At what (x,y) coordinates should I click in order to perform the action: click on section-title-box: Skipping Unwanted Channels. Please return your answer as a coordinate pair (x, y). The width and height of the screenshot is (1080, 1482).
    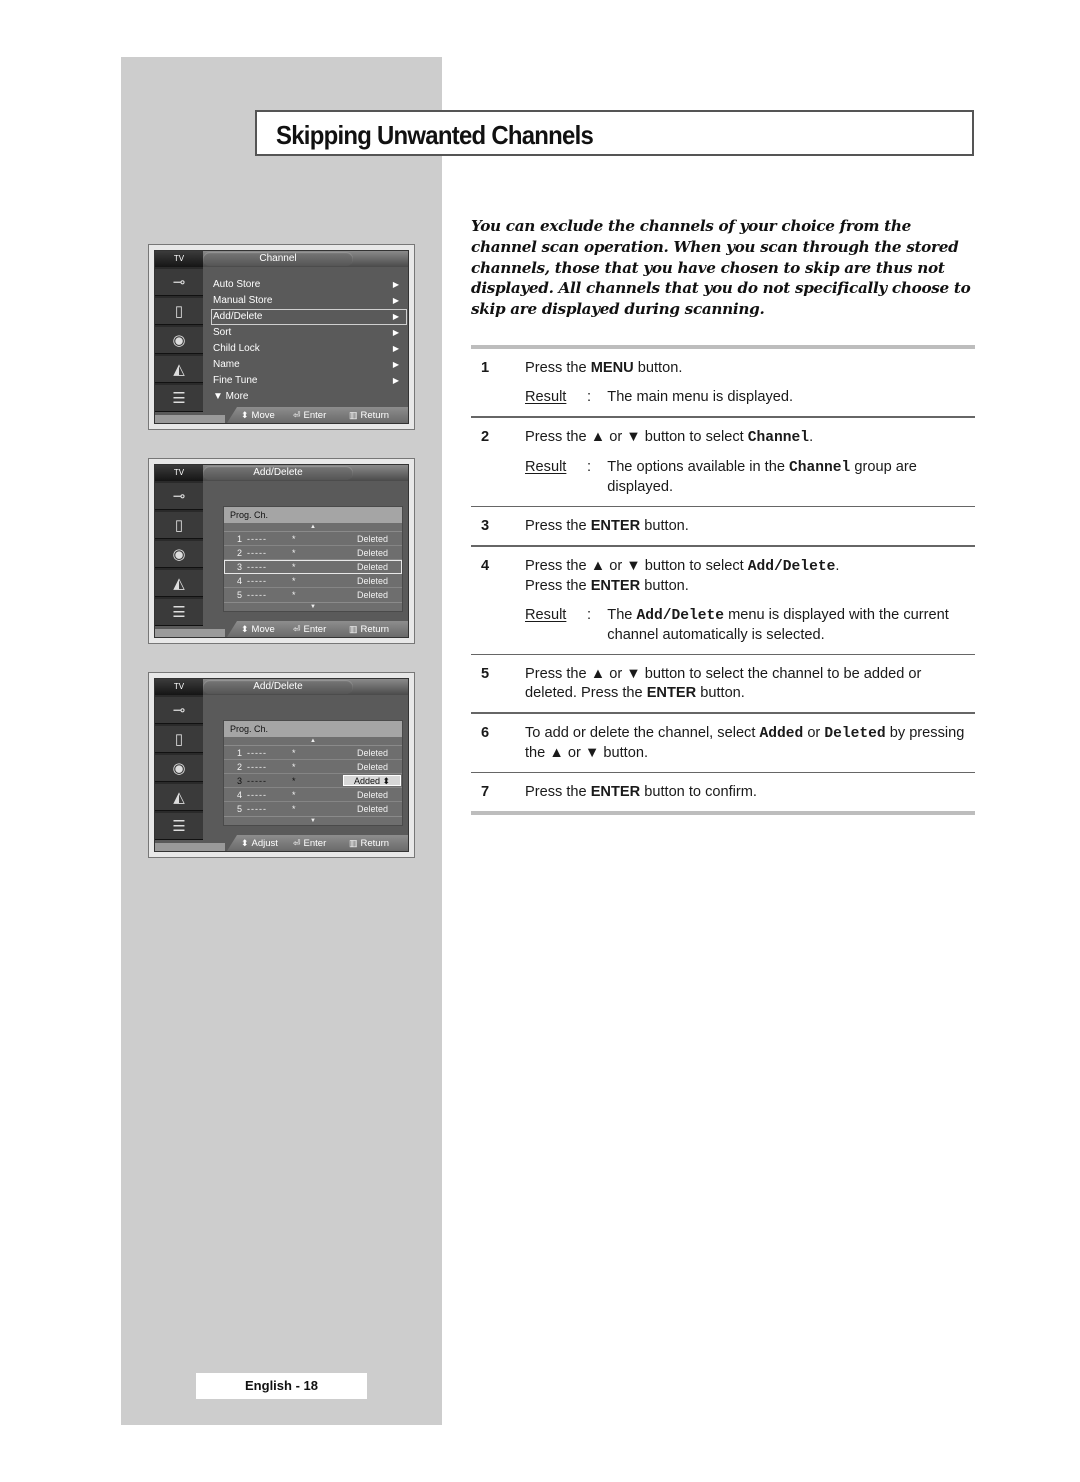
    Looking at the image, I should click on (614, 133).